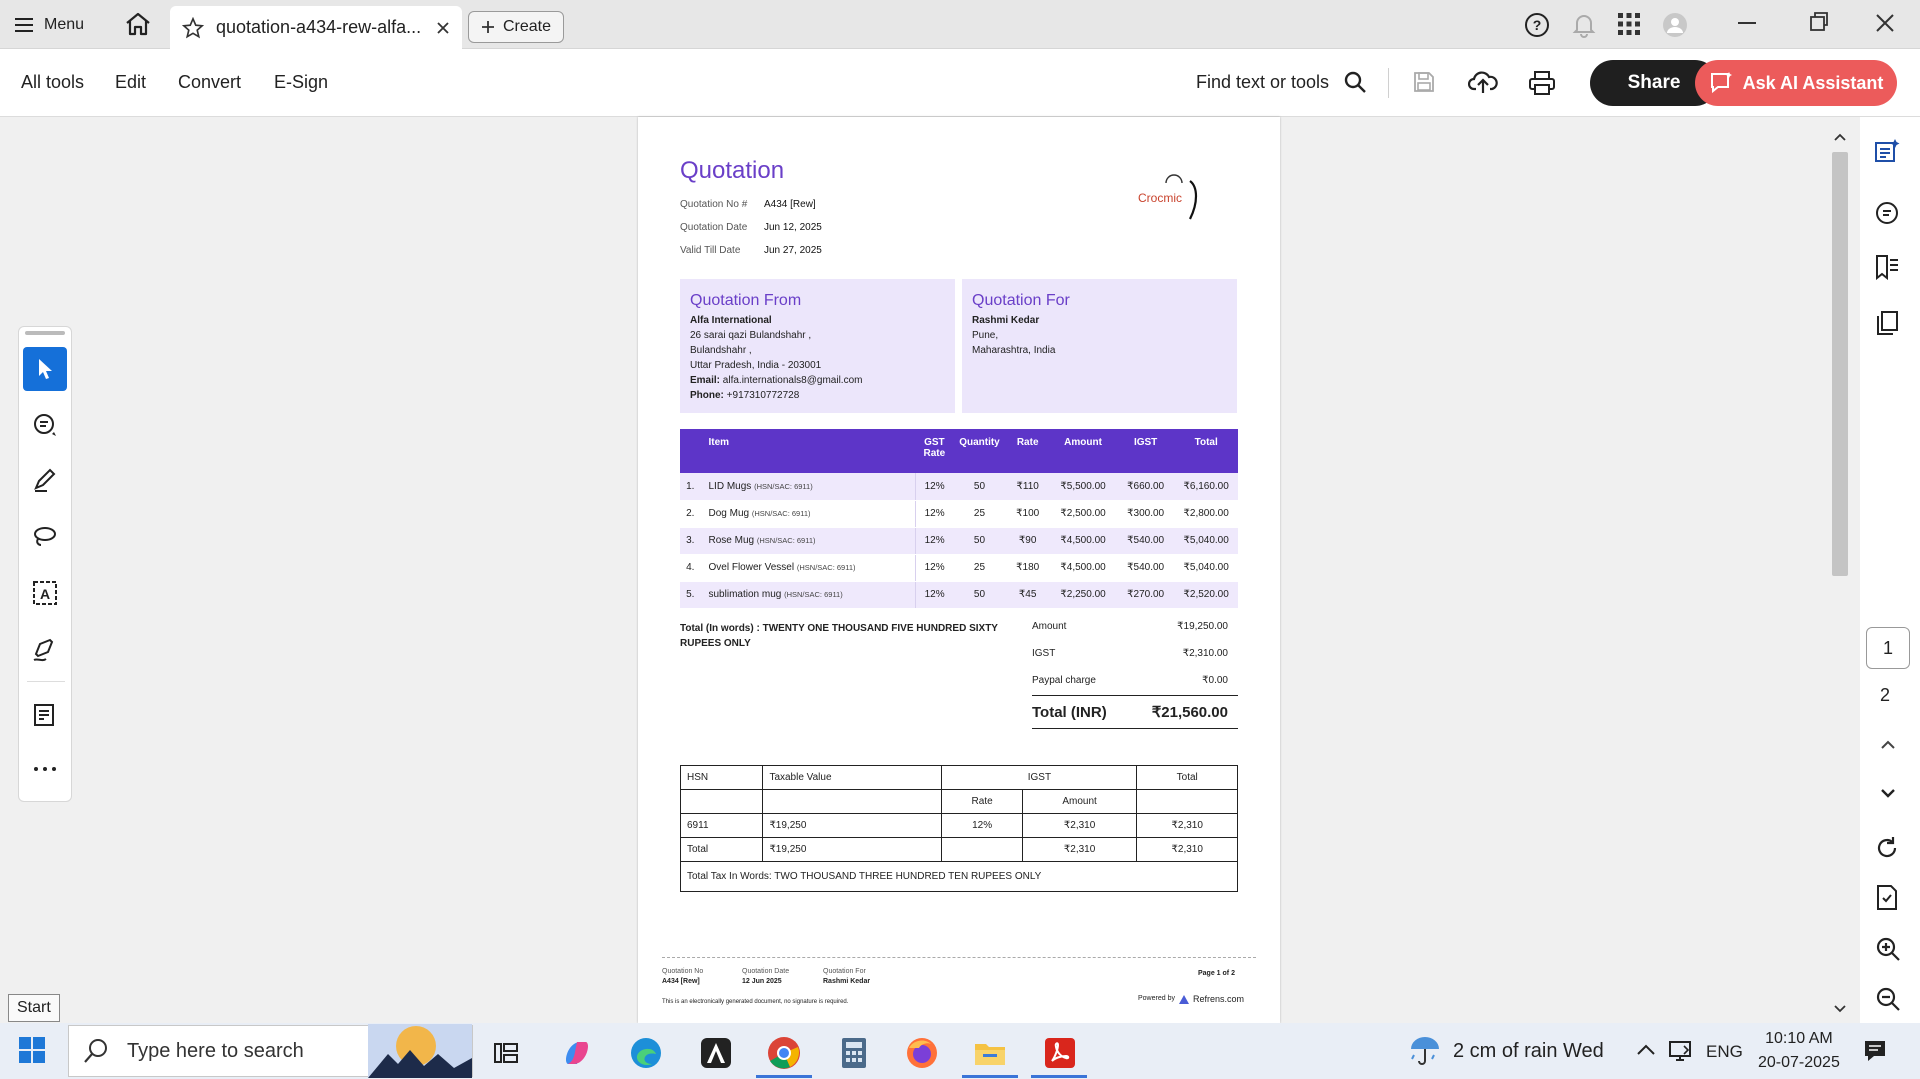  I want to click on calculator-icon, so click(854, 1053).